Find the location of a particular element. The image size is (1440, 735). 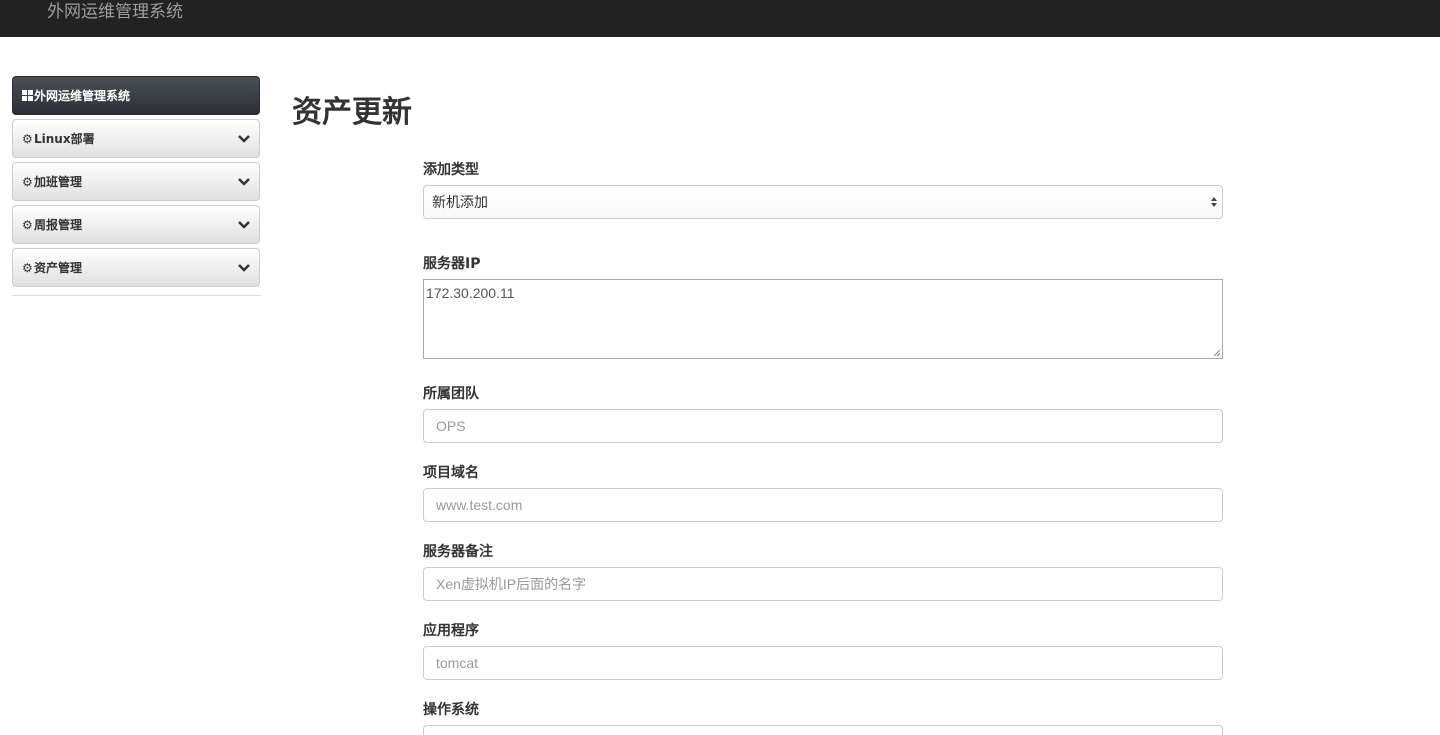

sidebar-item-overtime: ⚙ 加班管理 is located at coordinates (136, 181).